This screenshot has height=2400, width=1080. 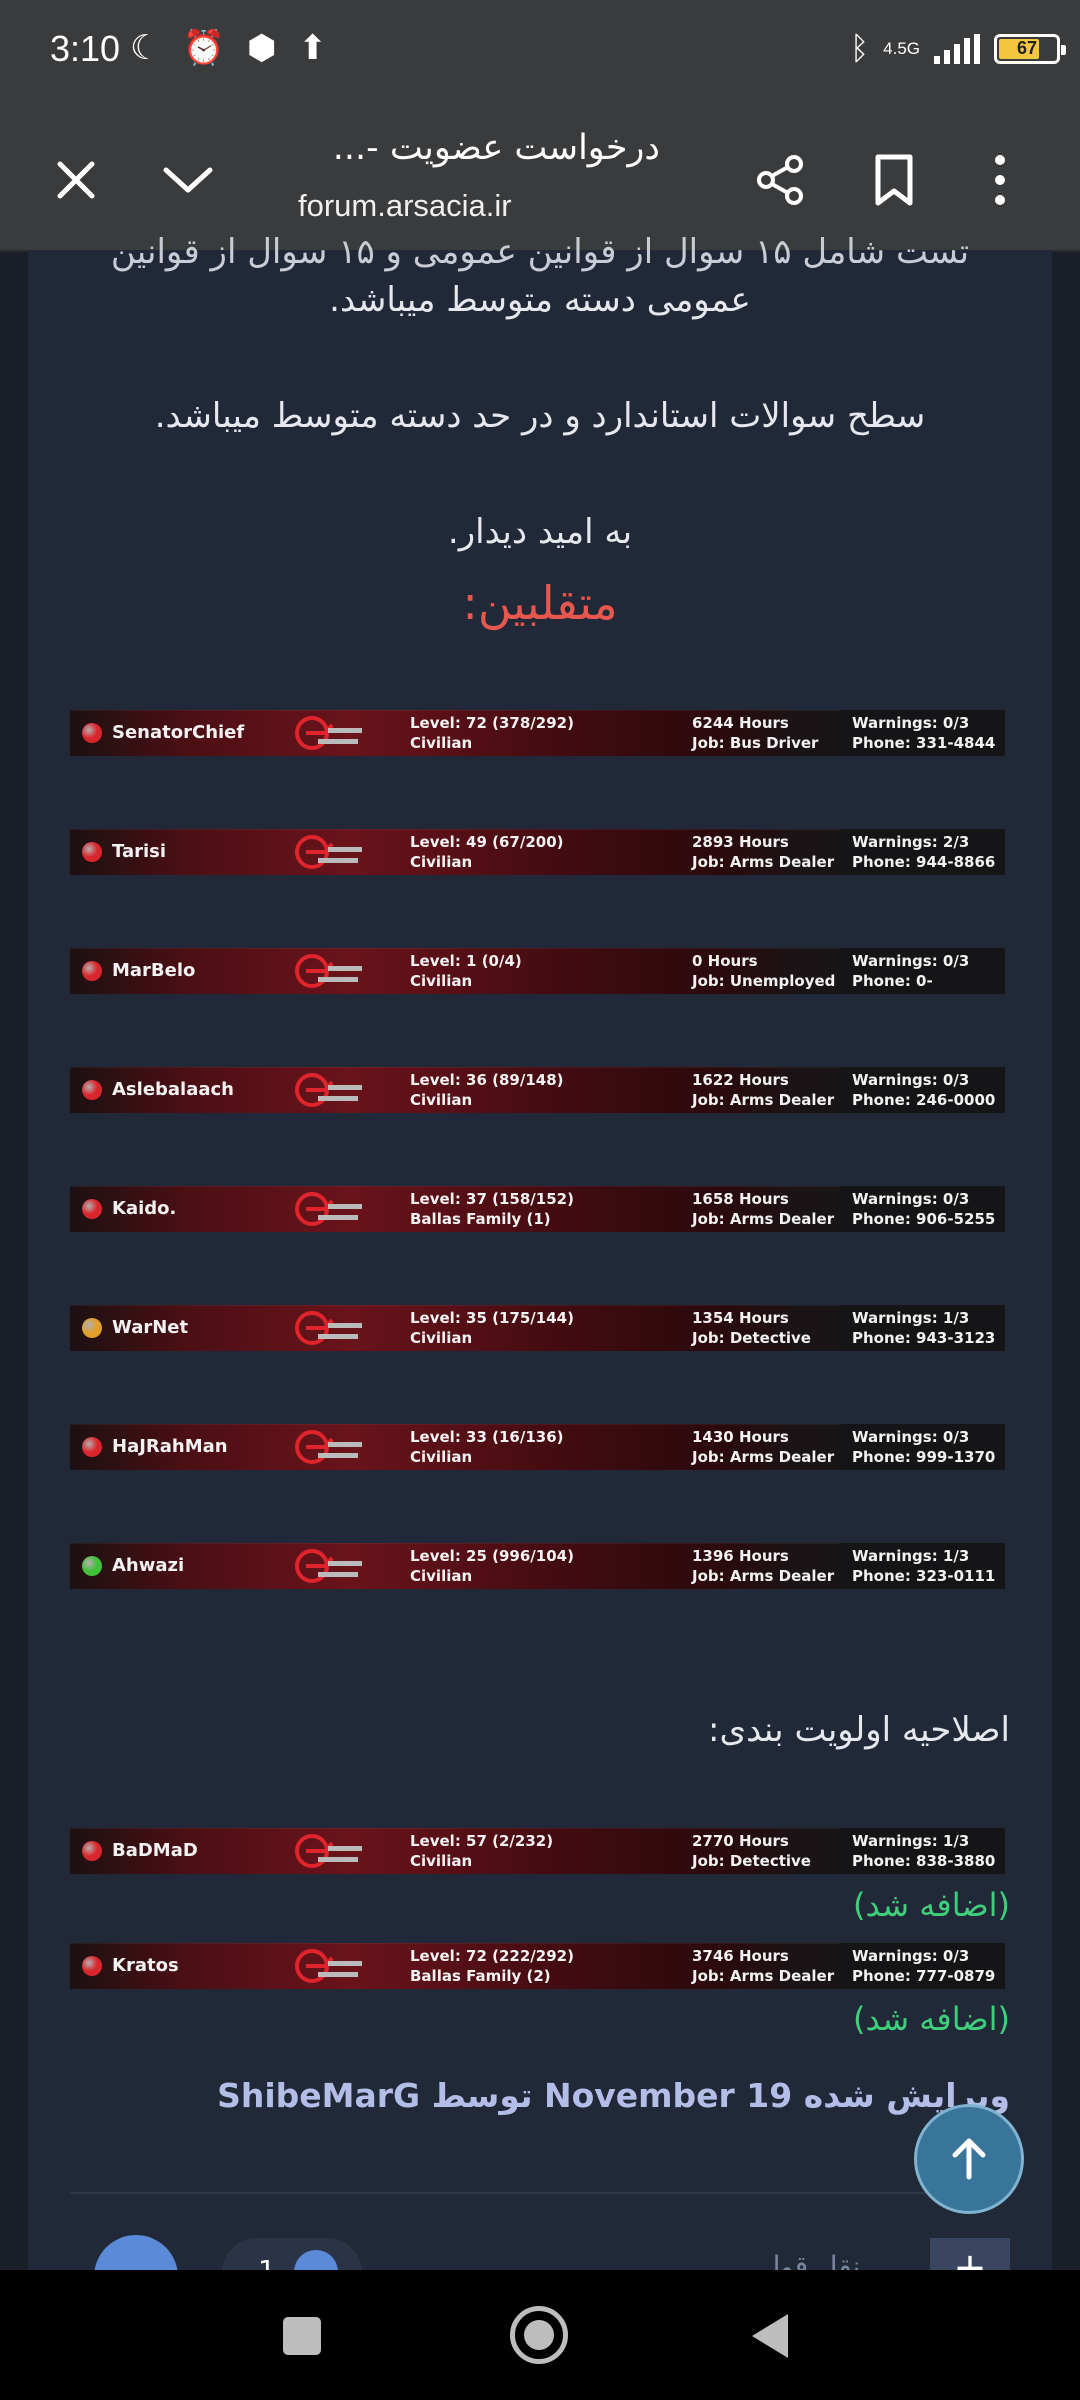 What do you see at coordinates (188, 180) in the screenshot?
I see `collapse-button` at bounding box center [188, 180].